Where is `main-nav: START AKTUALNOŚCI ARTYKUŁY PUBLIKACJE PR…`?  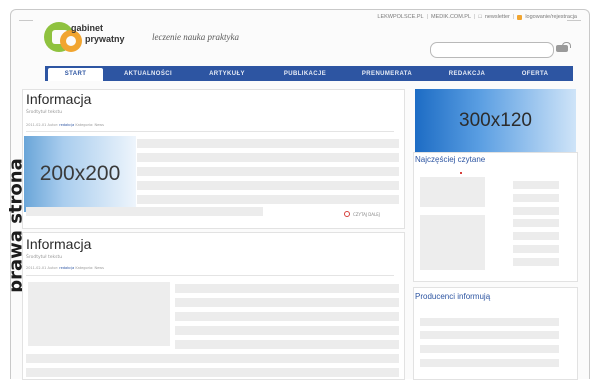
main-nav: START AKTUALNOŚCI ARTYKUŁY PUBLIKACJE PR… is located at coordinates (309, 73).